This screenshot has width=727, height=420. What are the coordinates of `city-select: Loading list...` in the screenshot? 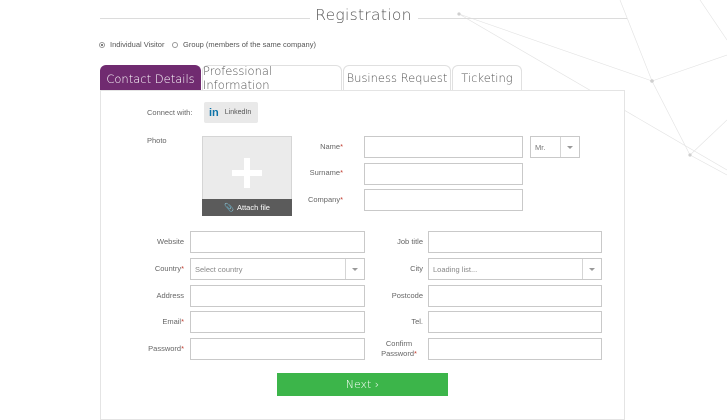 It's located at (515, 269).